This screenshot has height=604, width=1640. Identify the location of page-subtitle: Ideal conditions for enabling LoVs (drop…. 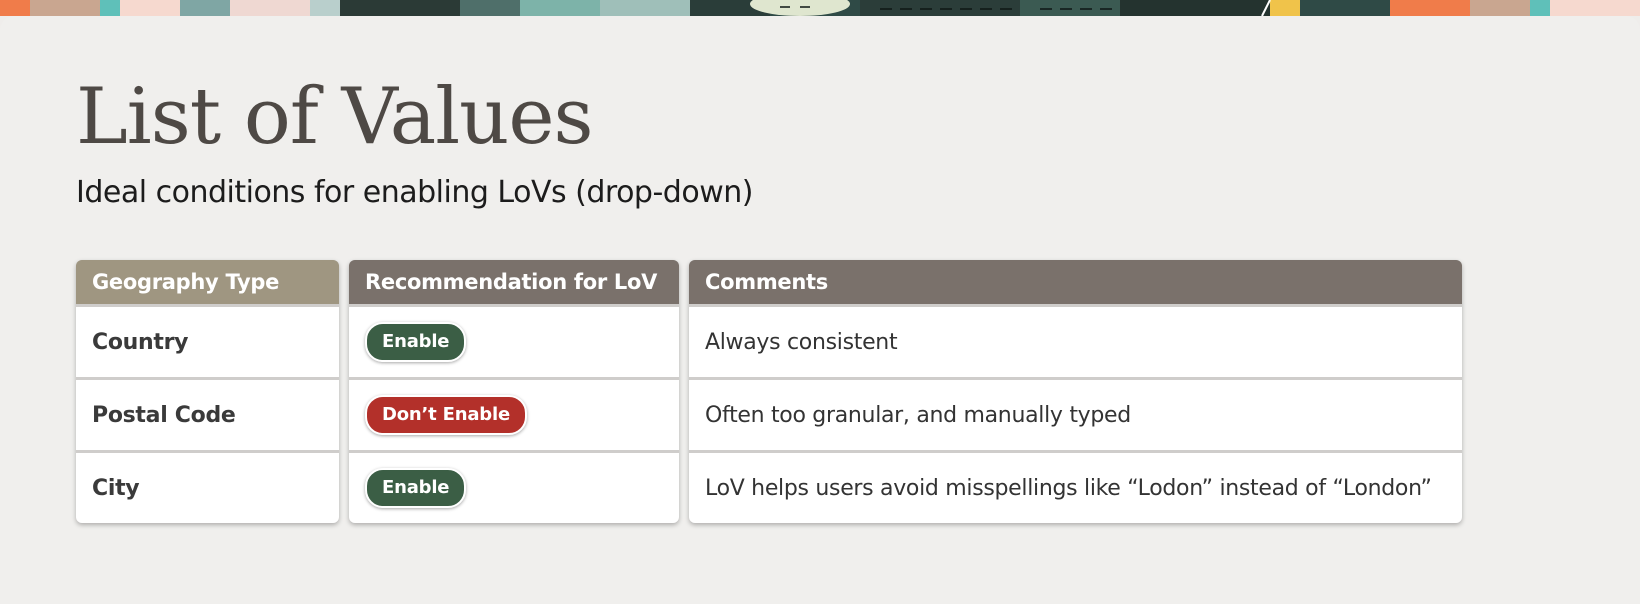
(414, 192).